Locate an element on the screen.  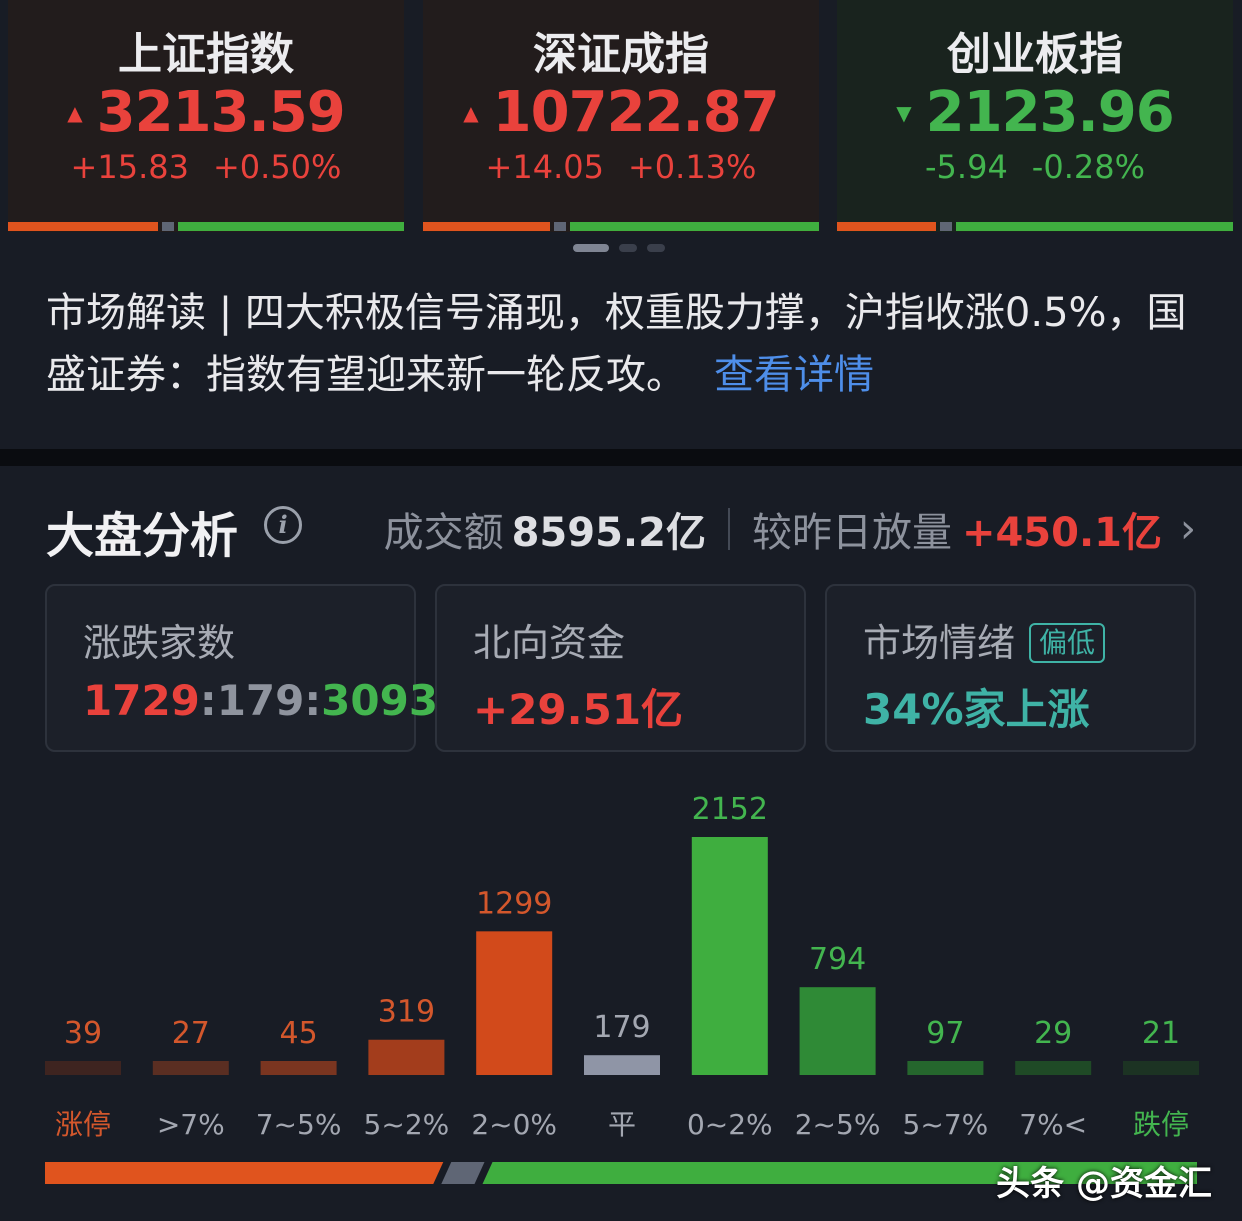
watermark: 头条 @资金汇 is located at coordinates (1104, 1184).